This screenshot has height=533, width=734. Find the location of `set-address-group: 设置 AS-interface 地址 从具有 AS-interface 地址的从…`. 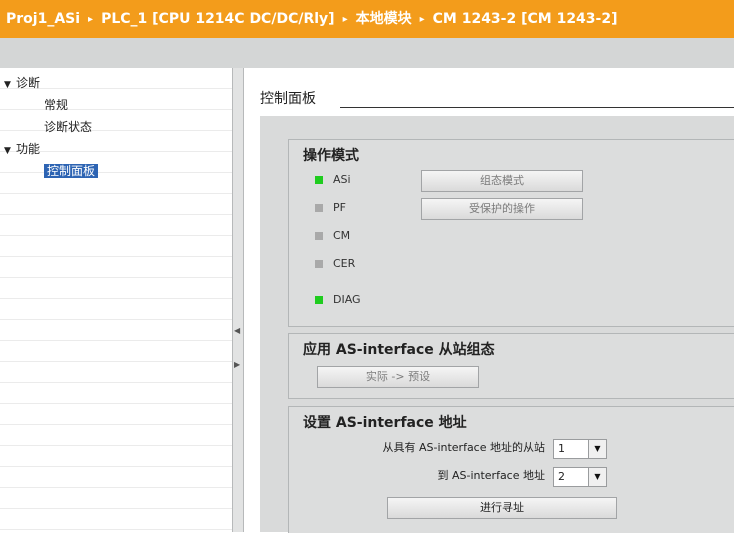

set-address-group: 设置 AS-interface 地址 从具有 AS-interface 地址的从… is located at coordinates (511, 469).